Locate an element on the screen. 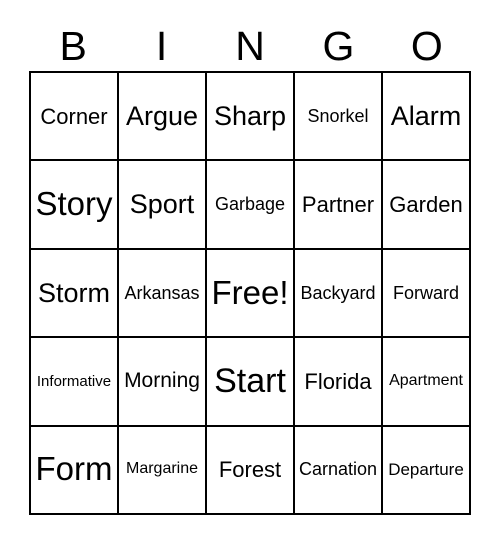 This screenshot has width=500, height=544. bingo-header-letter-b: B is located at coordinates (73, 46).